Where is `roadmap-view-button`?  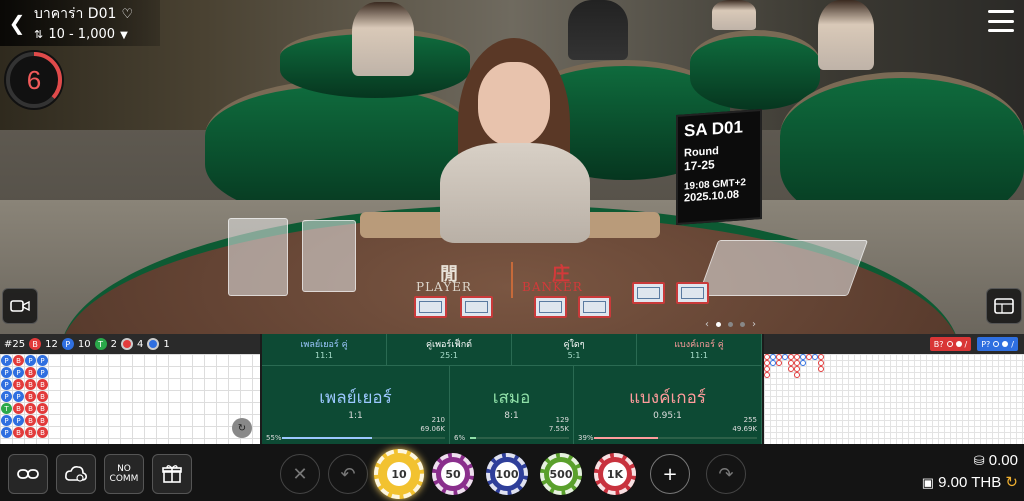
roadmap-view-button is located at coordinates (1004, 306).